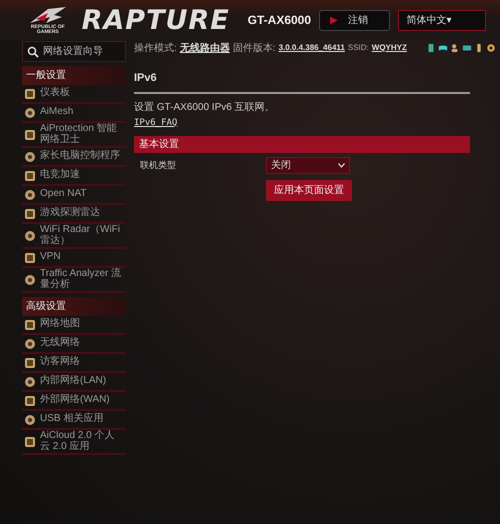 The image size is (500, 524). What do you see at coordinates (491, 48) in the screenshot?
I see `settings-icon` at bounding box center [491, 48].